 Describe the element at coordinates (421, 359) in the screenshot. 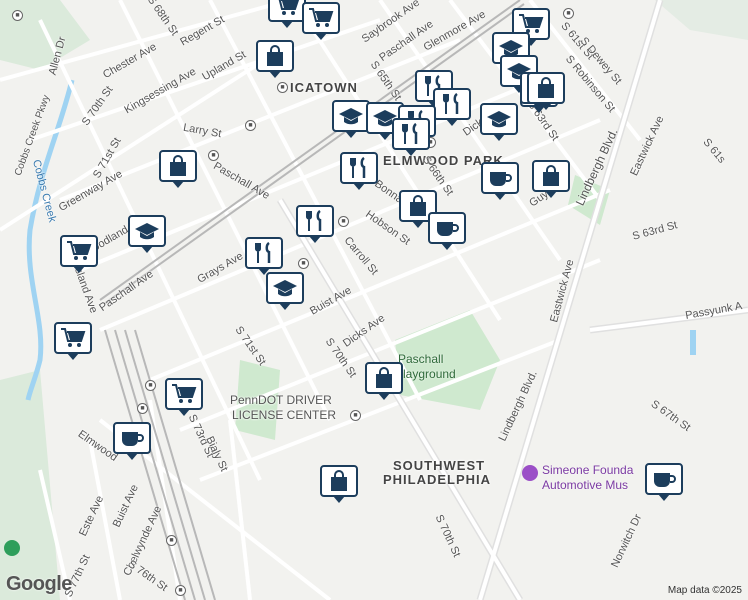

I see `park-label-paschall: Paschall` at that location.